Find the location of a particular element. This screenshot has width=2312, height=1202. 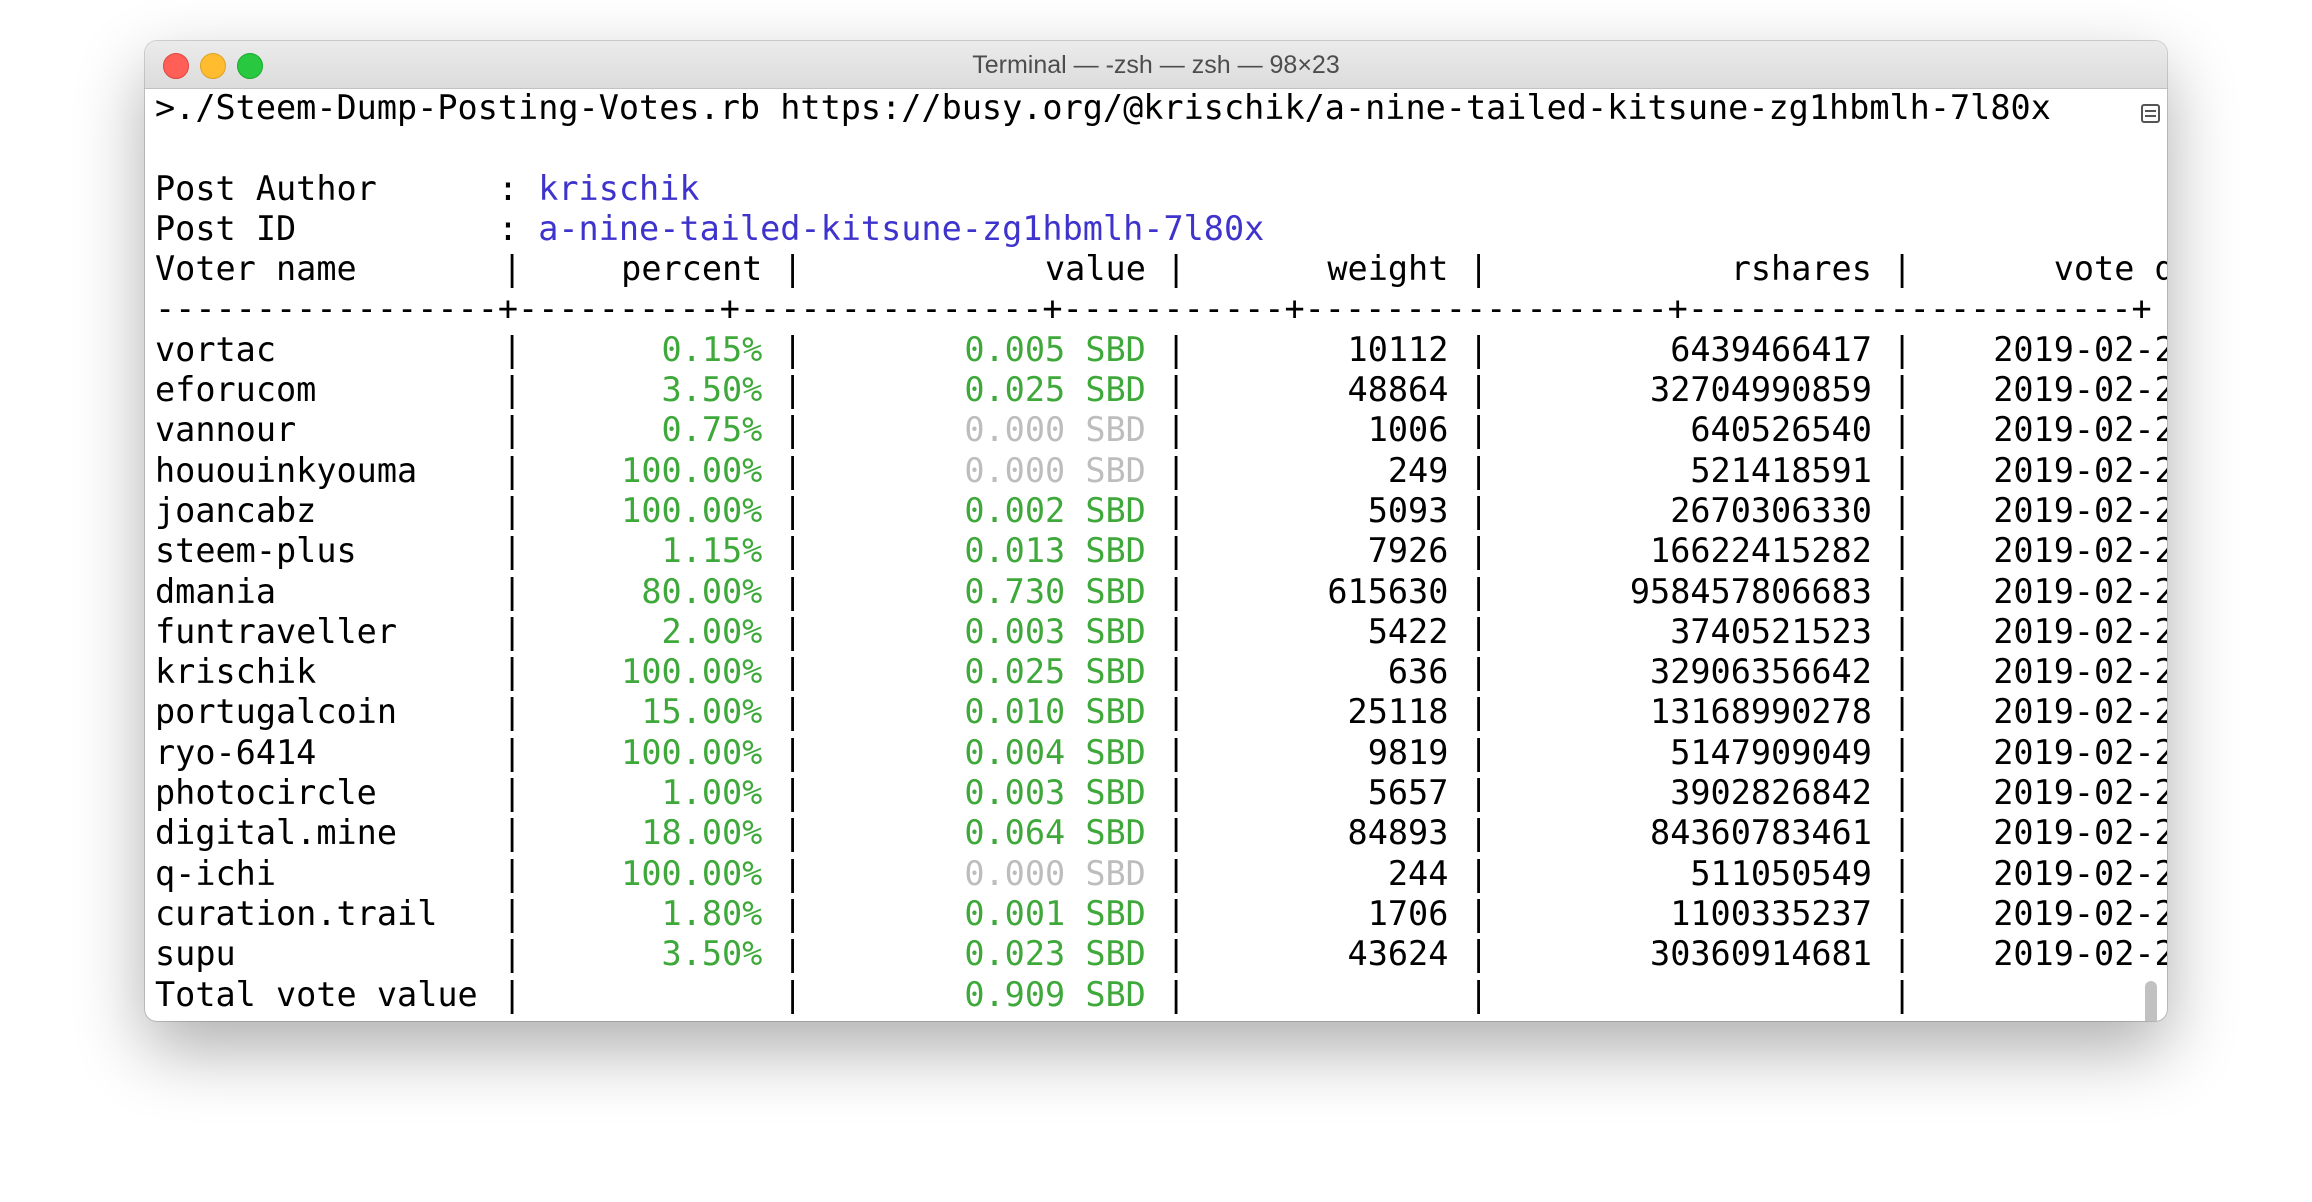

vote-percent: 1.15% is located at coordinates (712, 551).